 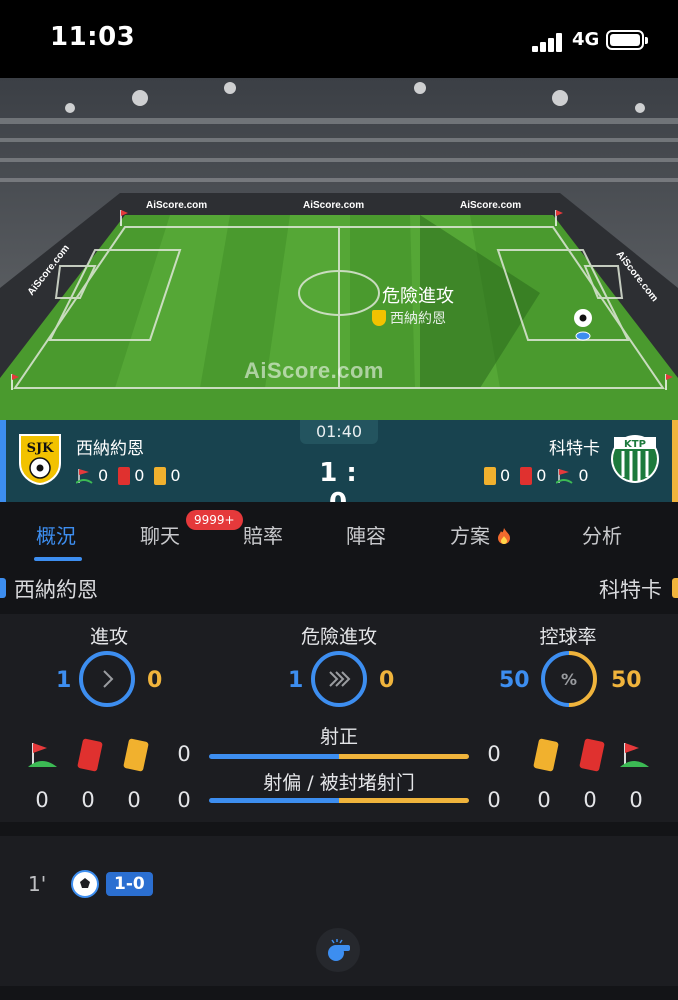 I want to click on home-marker, so click(x=3, y=588).